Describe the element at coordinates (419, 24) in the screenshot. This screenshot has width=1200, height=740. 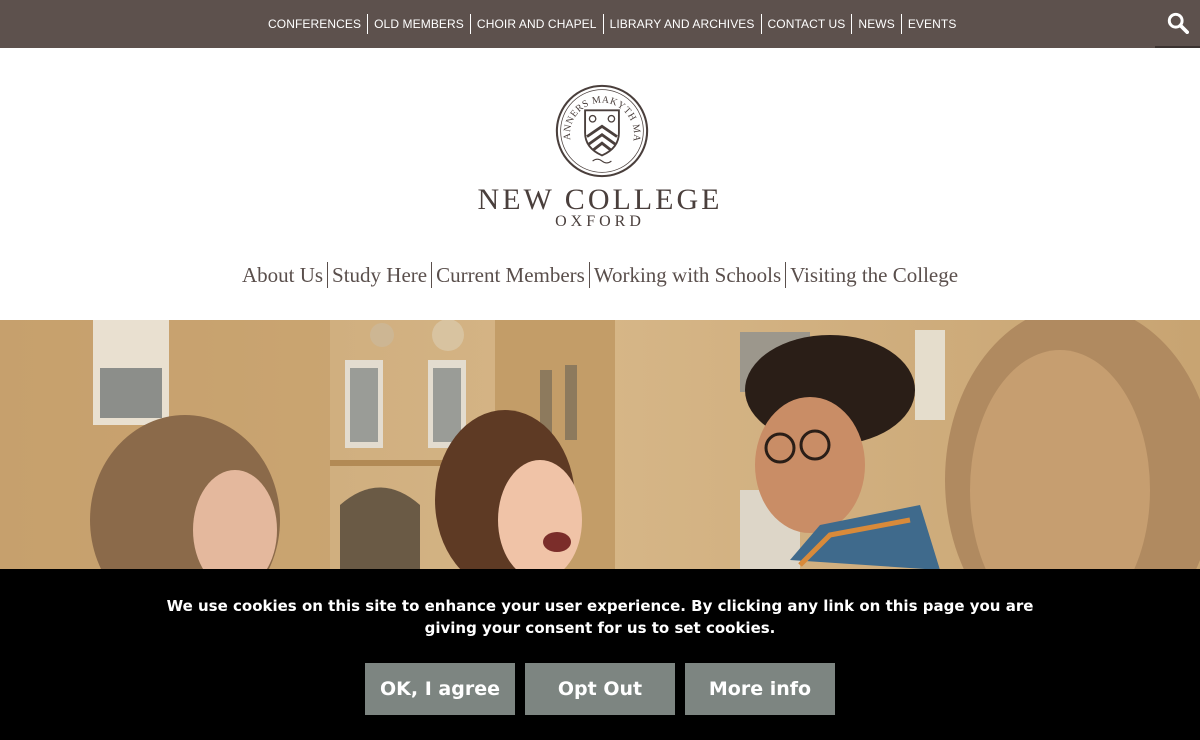
I see `utility-link-old-members: OLD MEMBERS` at that location.